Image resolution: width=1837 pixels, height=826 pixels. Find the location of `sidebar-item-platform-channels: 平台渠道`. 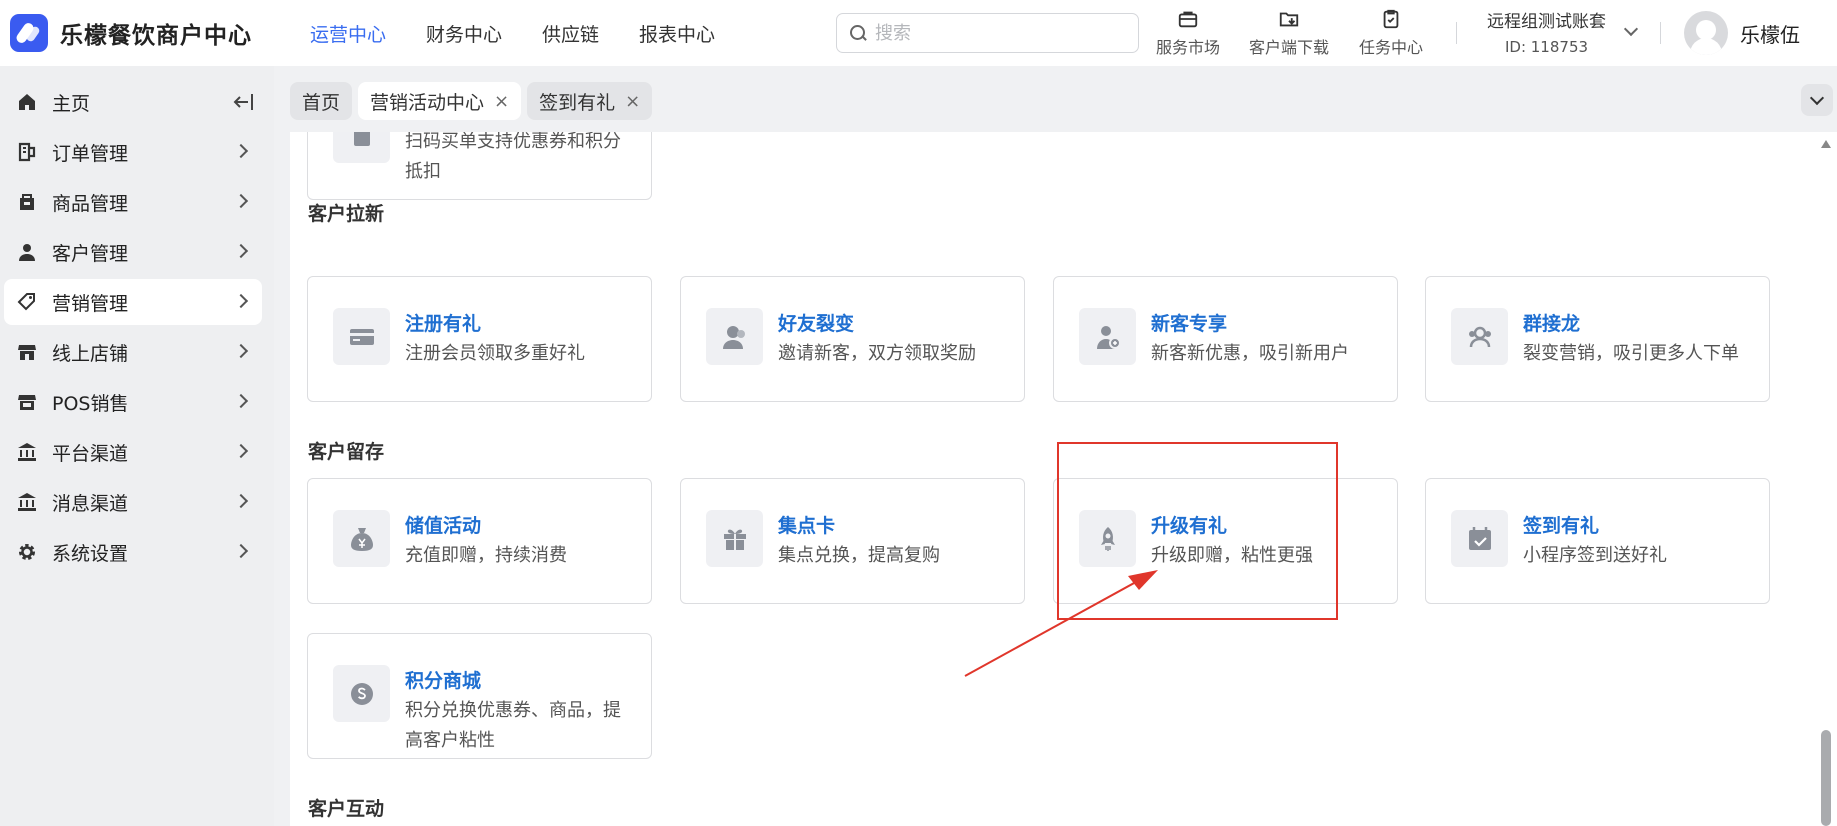

sidebar-item-platform-channels: 平台渠道 is located at coordinates (133, 452).